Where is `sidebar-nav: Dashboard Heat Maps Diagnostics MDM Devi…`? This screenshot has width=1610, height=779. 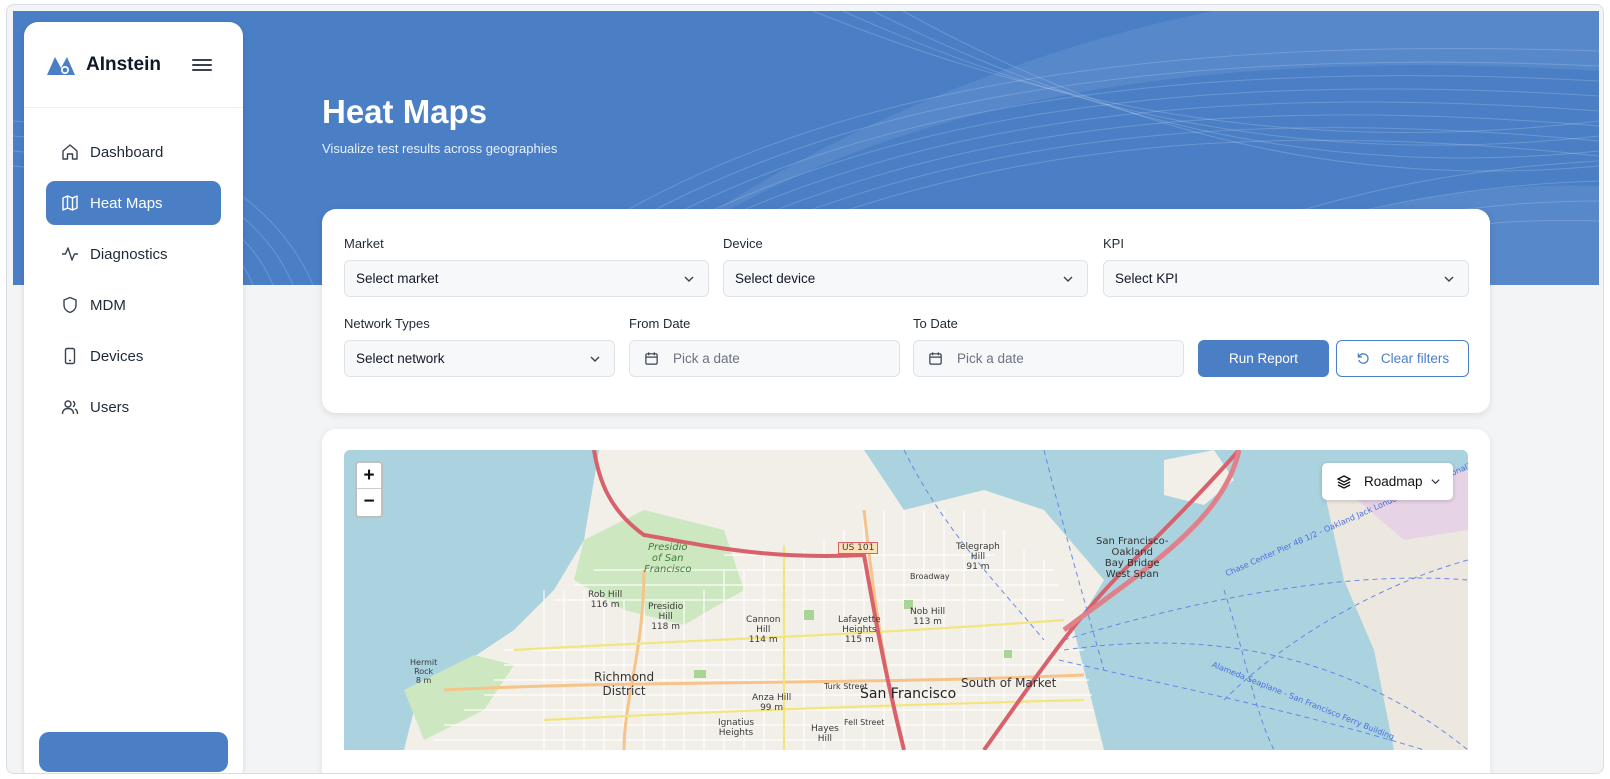
sidebar-nav: Dashboard Heat Maps Diagnostics MDM Devi… is located at coordinates (133, 283).